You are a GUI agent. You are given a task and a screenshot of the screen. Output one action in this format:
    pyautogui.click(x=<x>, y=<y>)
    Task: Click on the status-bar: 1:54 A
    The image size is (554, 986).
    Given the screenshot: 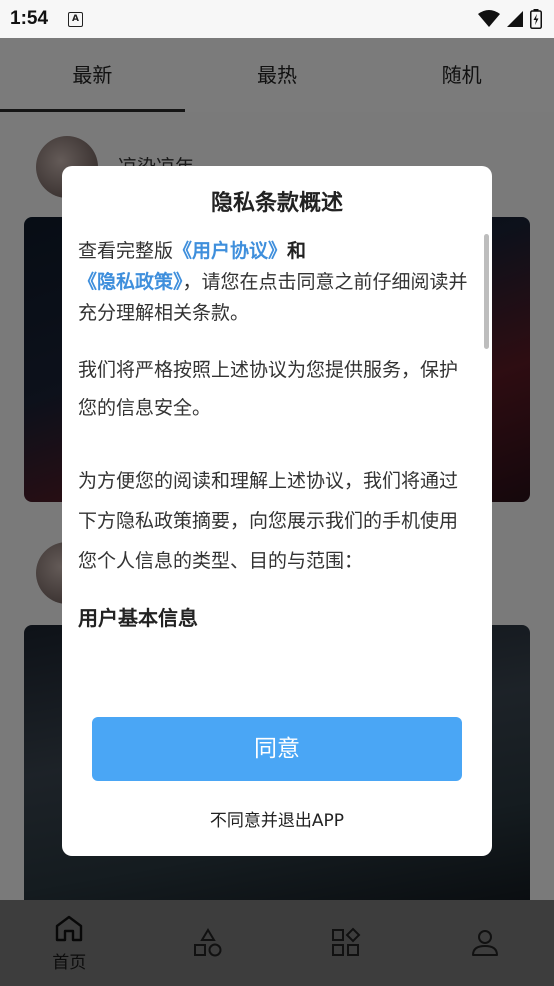 What is the action you would take?
    pyautogui.click(x=277, y=19)
    